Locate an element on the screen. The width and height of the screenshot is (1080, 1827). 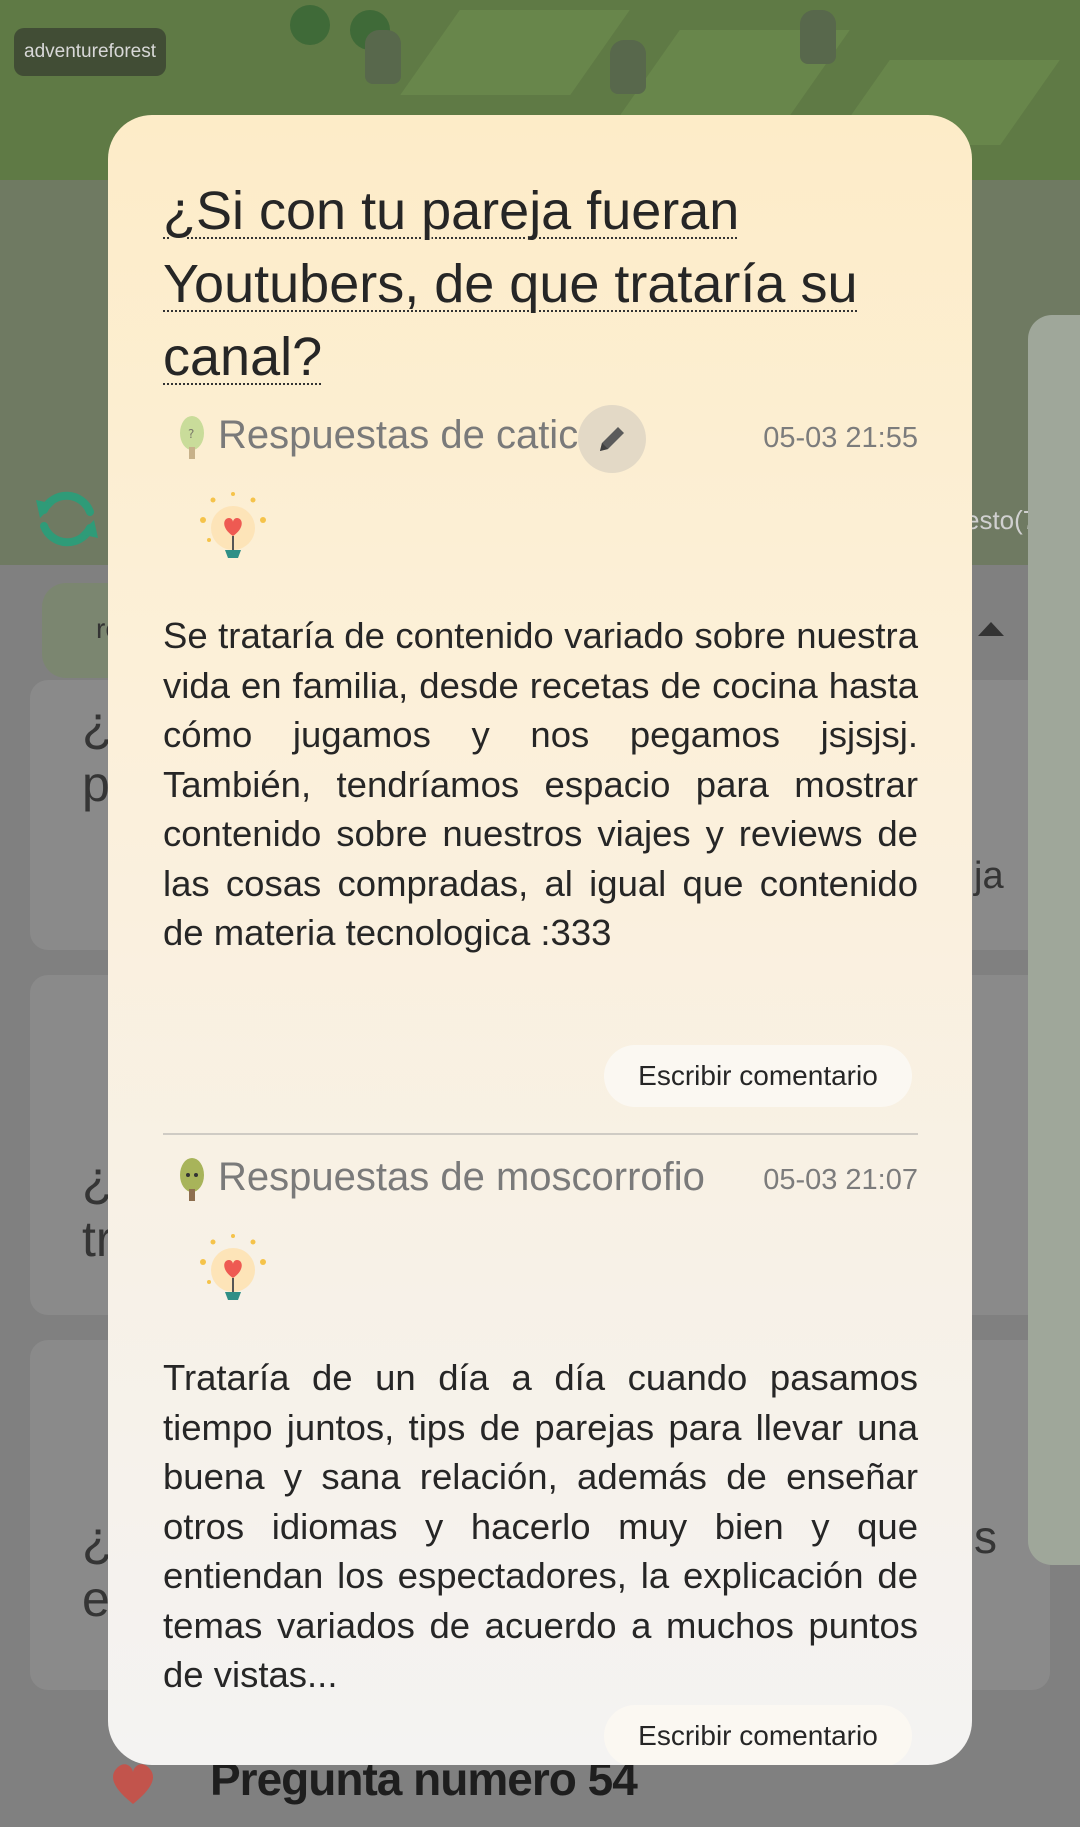
next-card-peek is located at coordinates (1054, 940).